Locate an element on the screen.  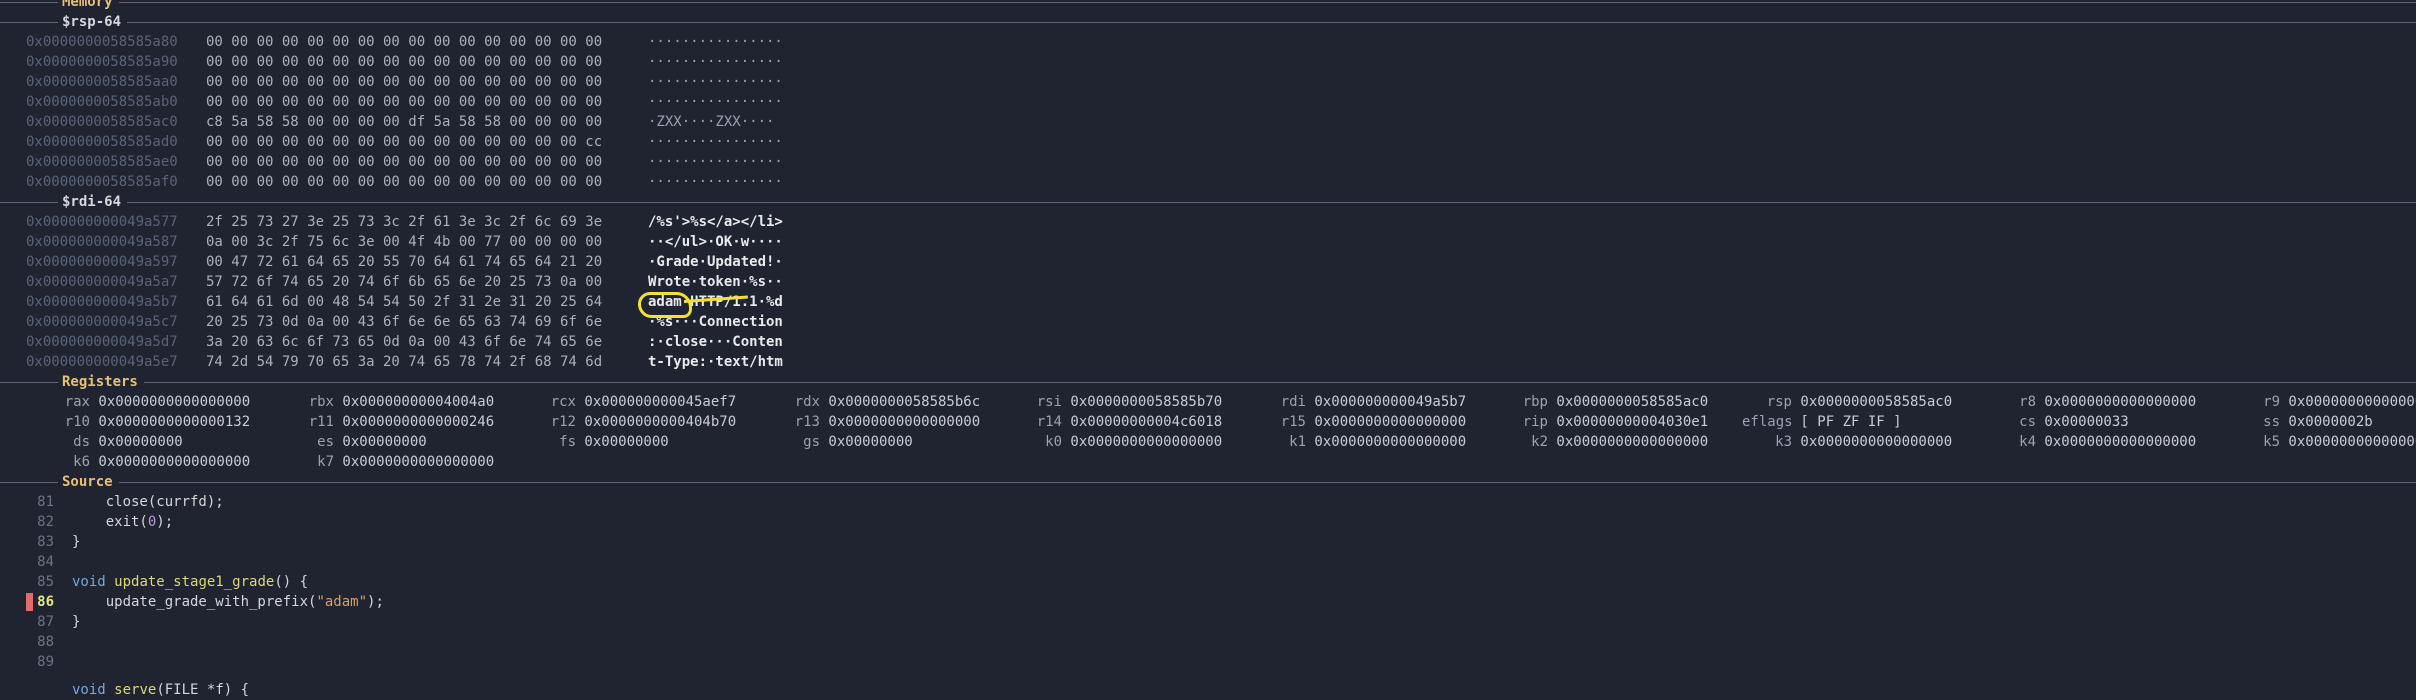
register-r13: r13 0x0000000000000000 is located at coordinates (875, 422).